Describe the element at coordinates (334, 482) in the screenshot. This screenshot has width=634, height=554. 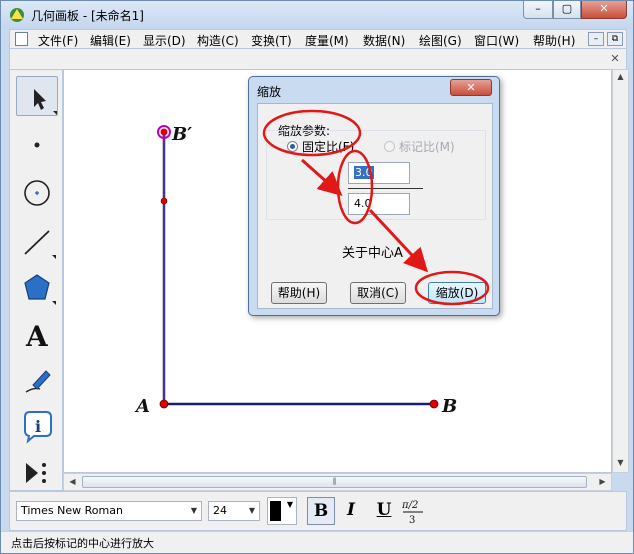
I see `horizontal-scroll-thumb: ⫼` at that location.